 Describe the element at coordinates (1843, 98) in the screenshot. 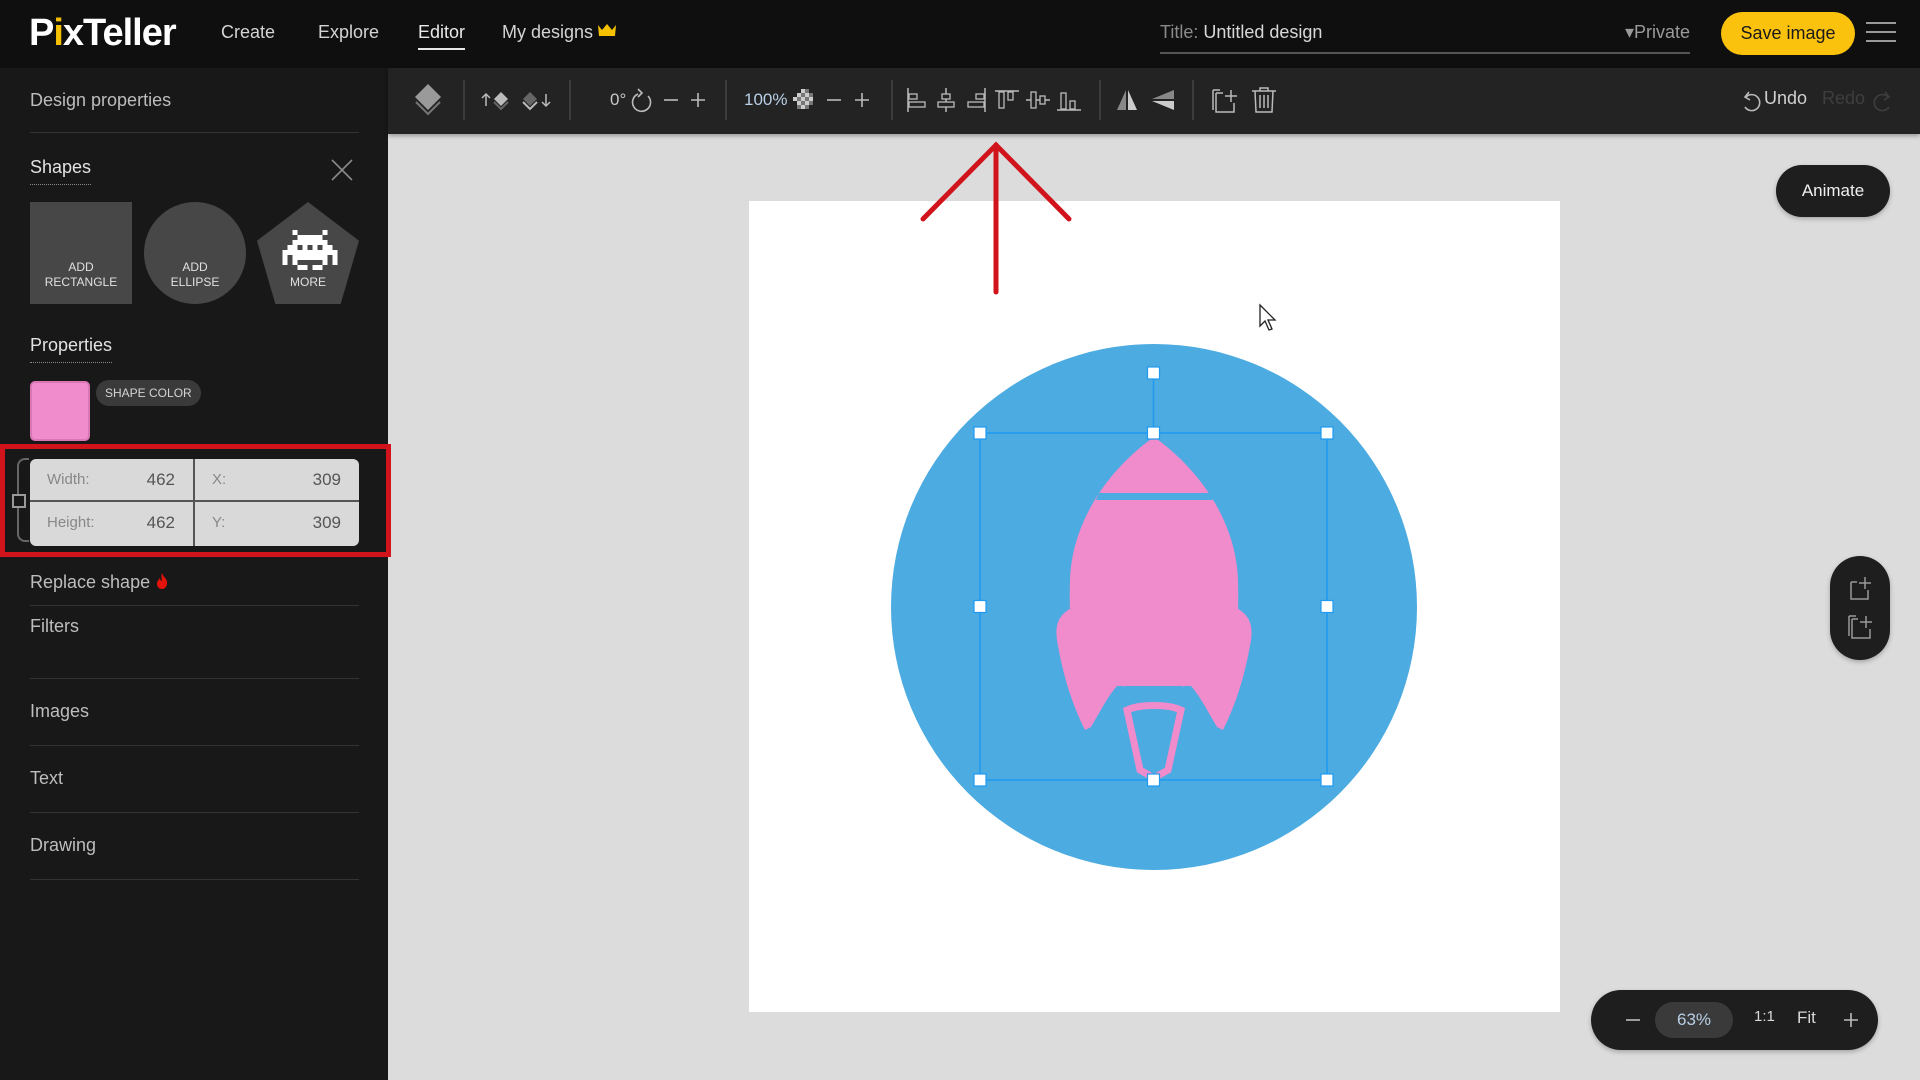

I see `redo-button: Redo` at that location.